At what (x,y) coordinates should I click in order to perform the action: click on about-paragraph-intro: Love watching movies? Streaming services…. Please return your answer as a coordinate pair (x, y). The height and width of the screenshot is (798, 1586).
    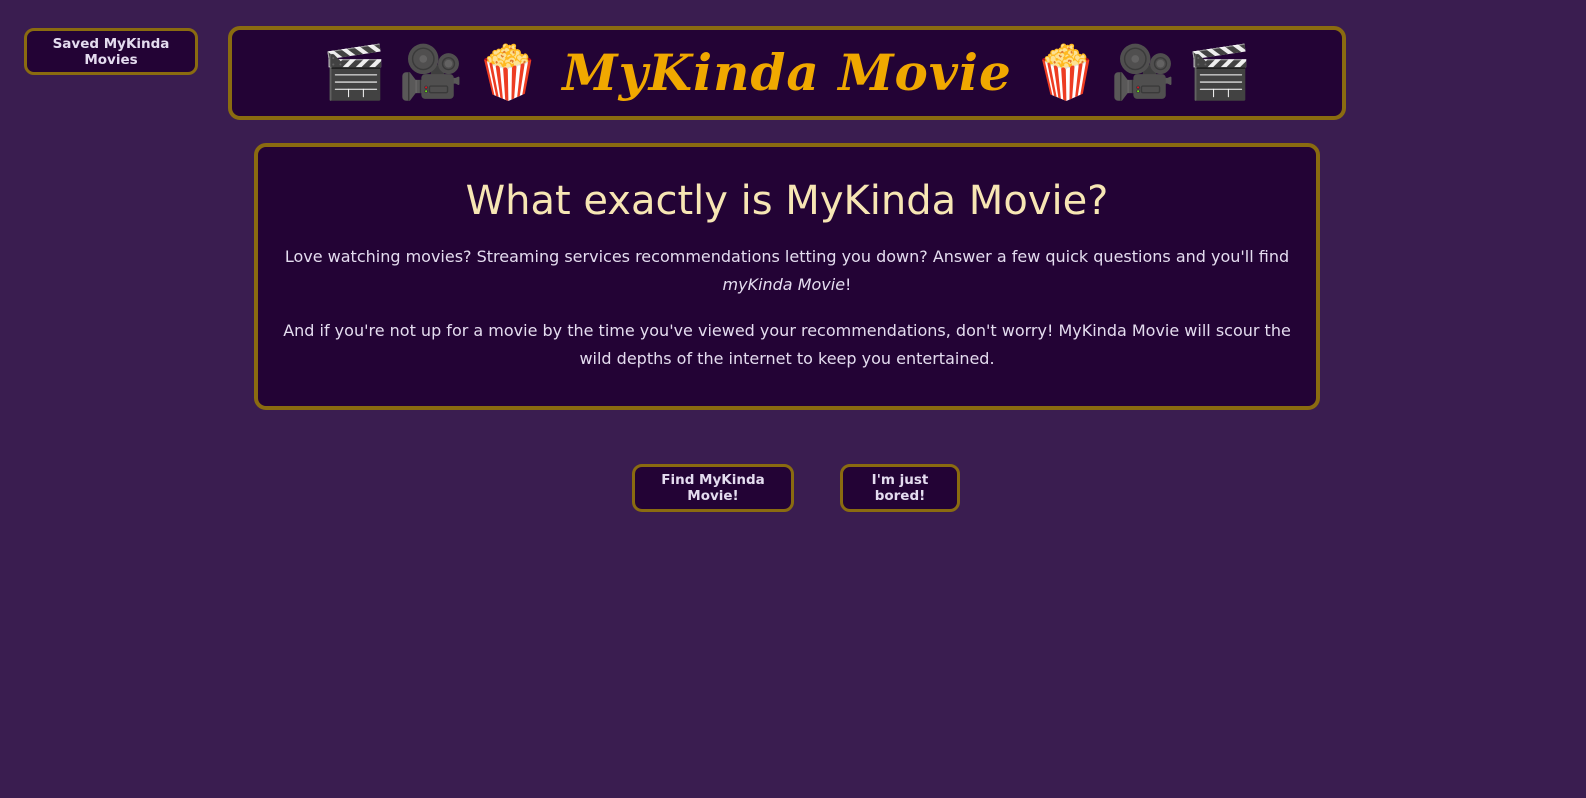
    Looking at the image, I should click on (787, 271).